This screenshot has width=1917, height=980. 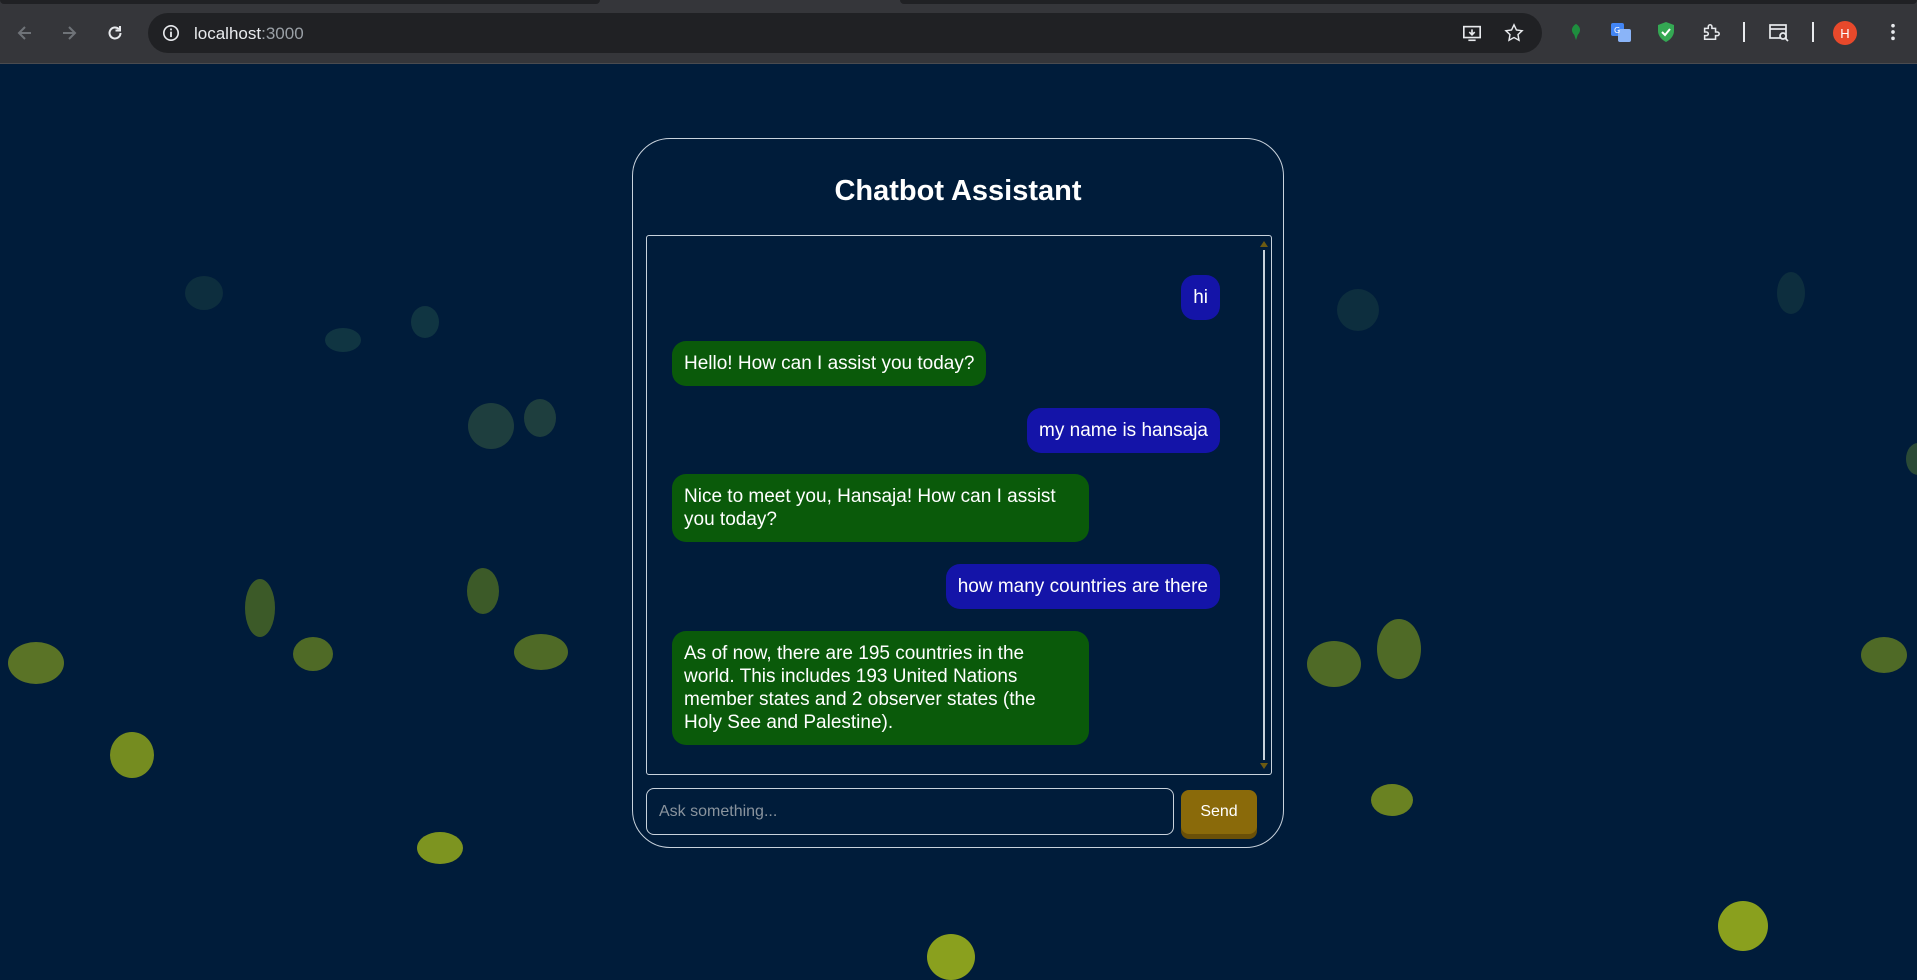 I want to click on scrollbar, so click(x=1264, y=505).